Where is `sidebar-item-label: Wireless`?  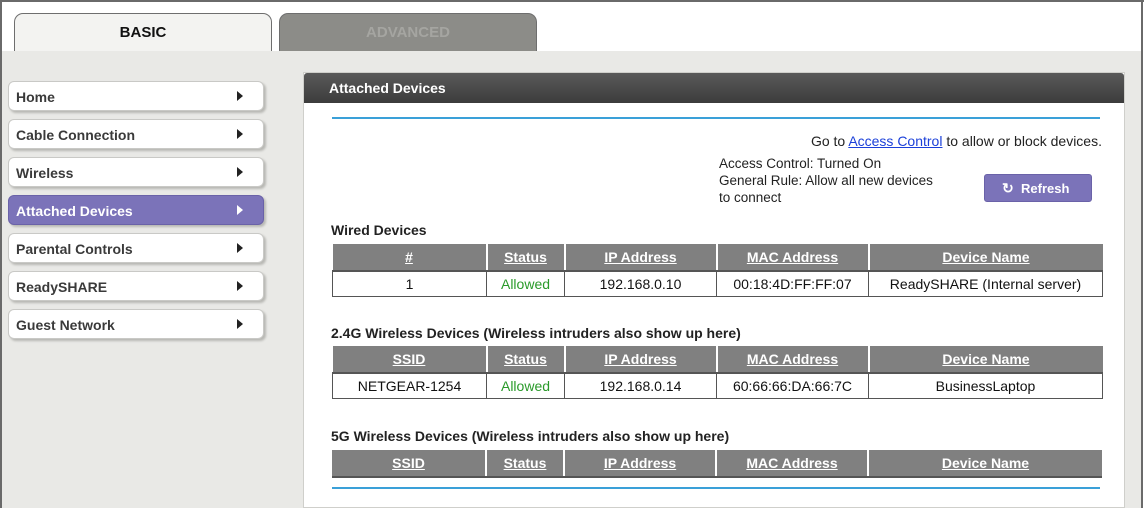 sidebar-item-label: Wireless is located at coordinates (45, 173).